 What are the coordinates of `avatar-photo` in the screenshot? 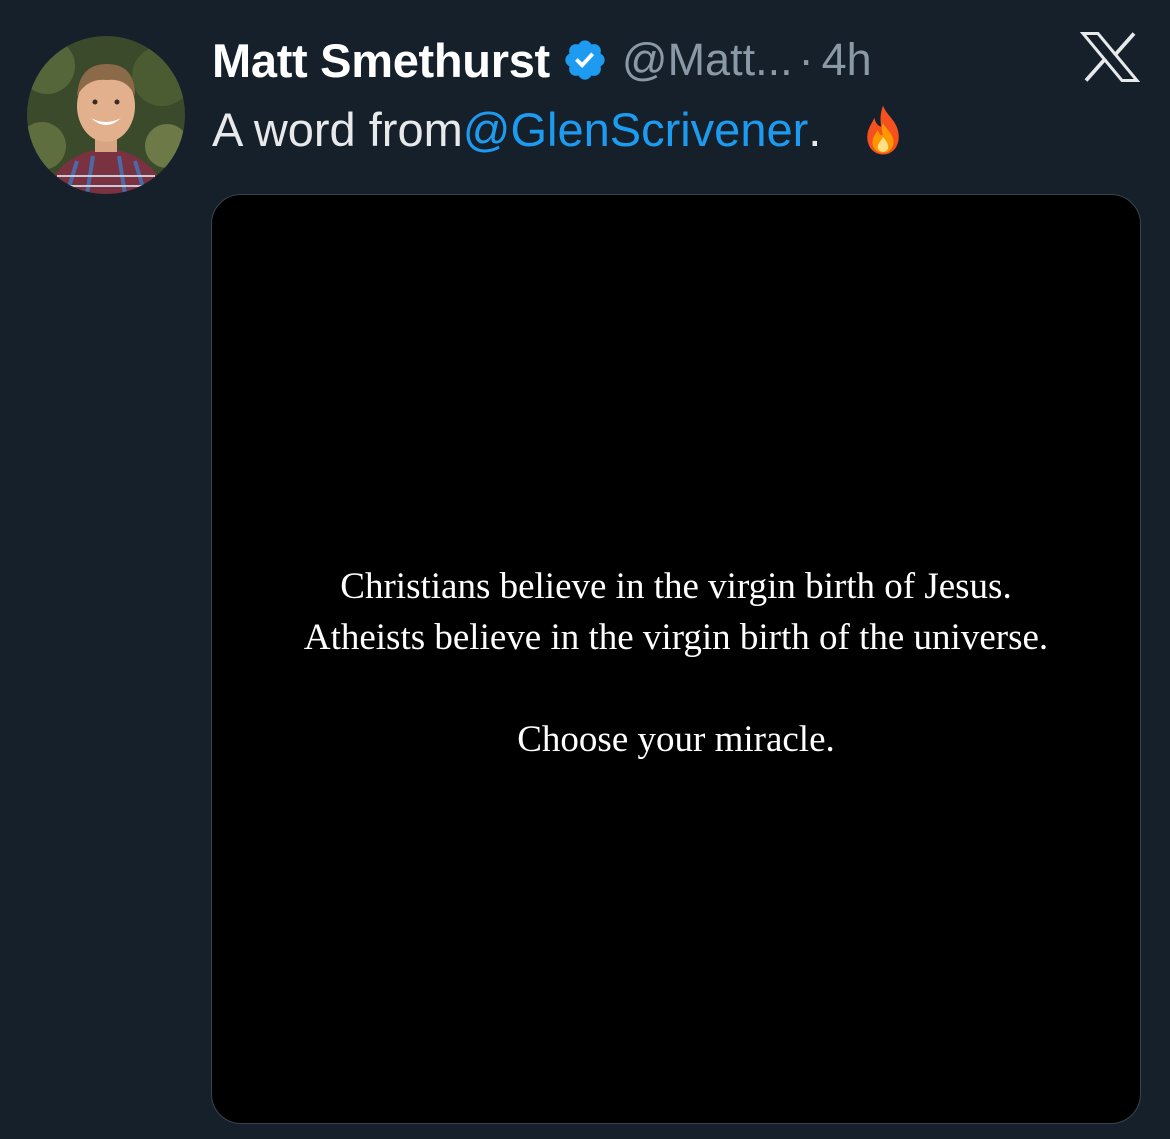 It's located at (106, 115).